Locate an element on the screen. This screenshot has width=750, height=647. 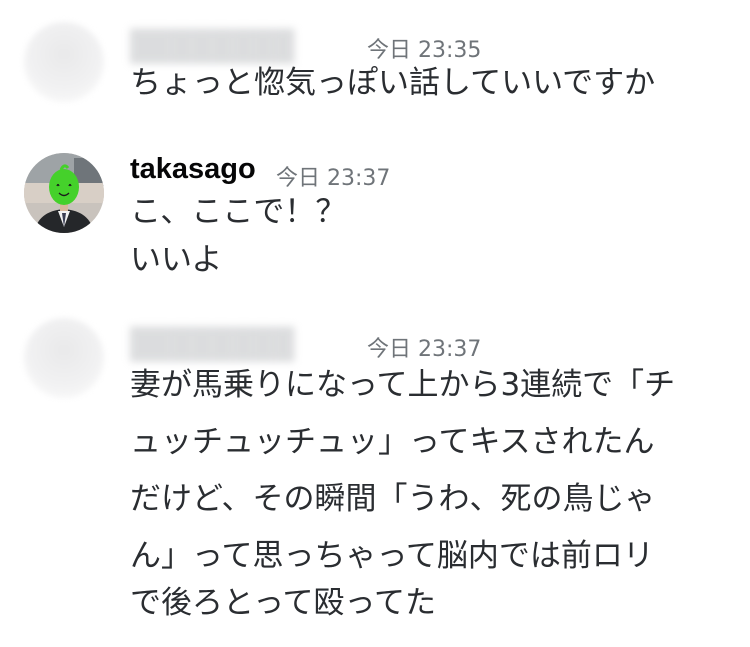
message-text: 妻が馬乗りになって上から3連続で「チ is located at coordinates (403, 385).